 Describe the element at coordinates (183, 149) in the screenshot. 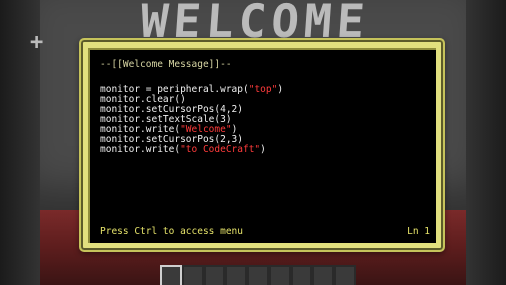

I see `code-line-9: monitor.write("to CodeCraft")` at that location.